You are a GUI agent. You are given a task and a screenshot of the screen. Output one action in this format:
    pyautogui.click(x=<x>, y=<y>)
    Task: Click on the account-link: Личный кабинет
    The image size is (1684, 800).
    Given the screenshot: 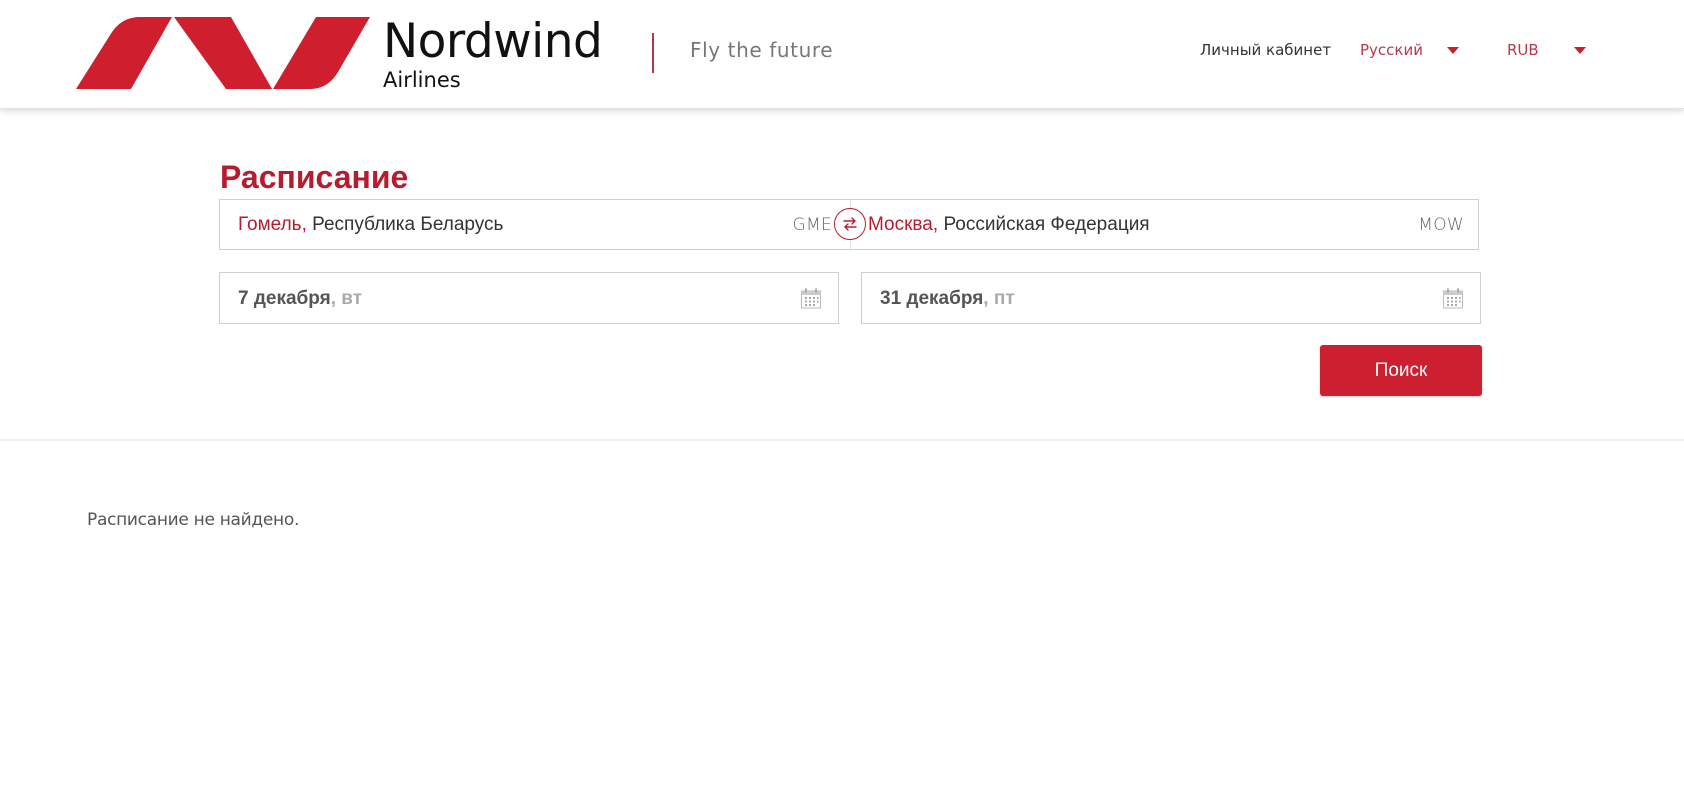 What is the action you would take?
    pyautogui.click(x=1265, y=50)
    